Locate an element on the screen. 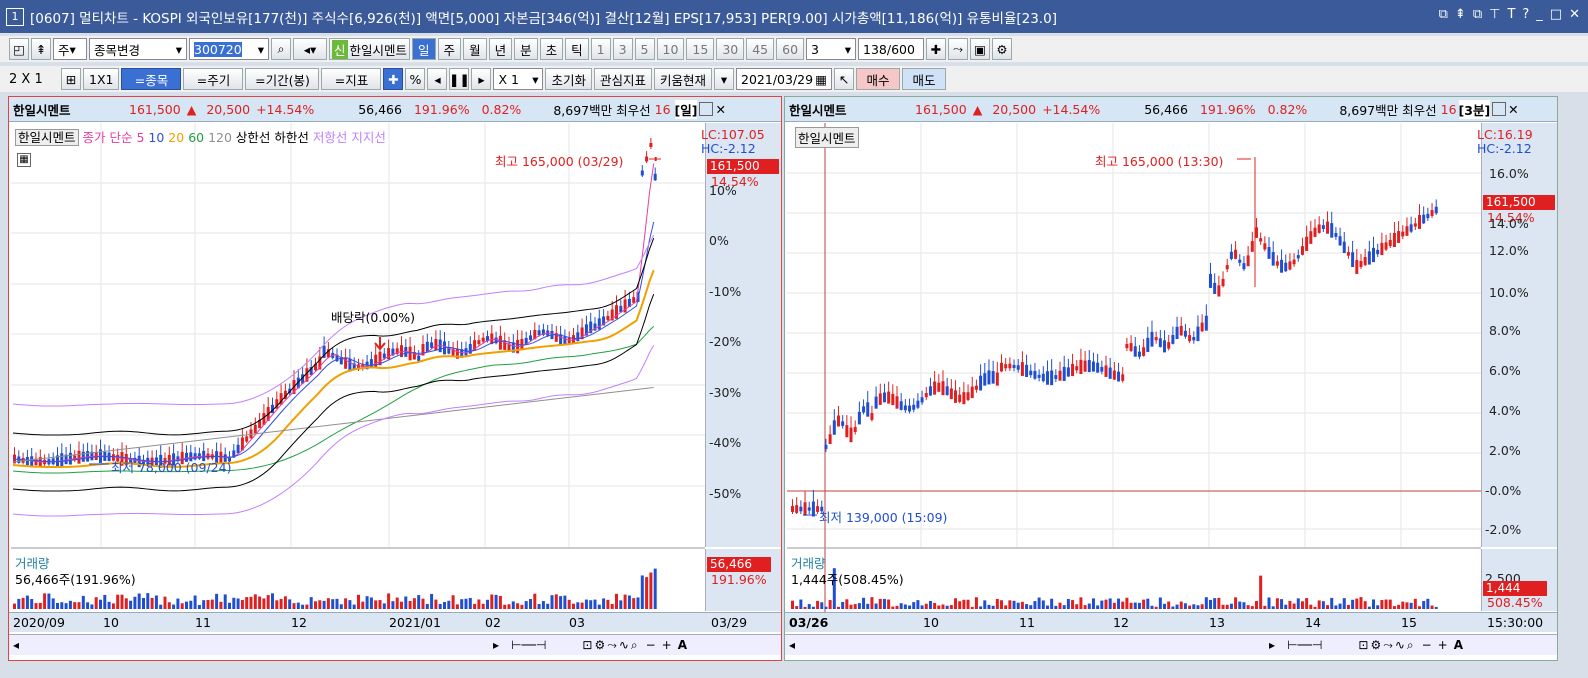  left-zoom-slider: ⊢──⊣ is located at coordinates (528, 645).